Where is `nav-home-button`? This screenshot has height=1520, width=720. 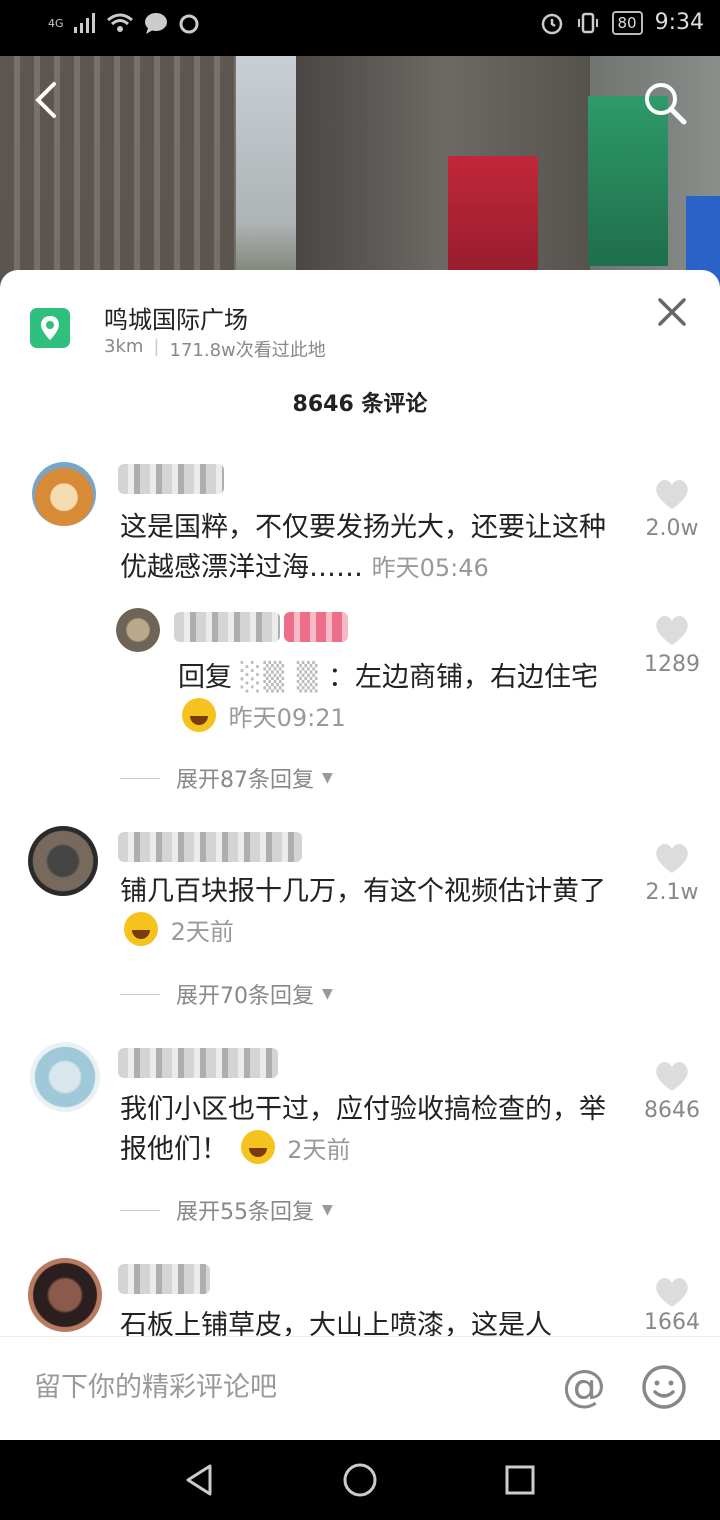
nav-home-button is located at coordinates (360, 1480).